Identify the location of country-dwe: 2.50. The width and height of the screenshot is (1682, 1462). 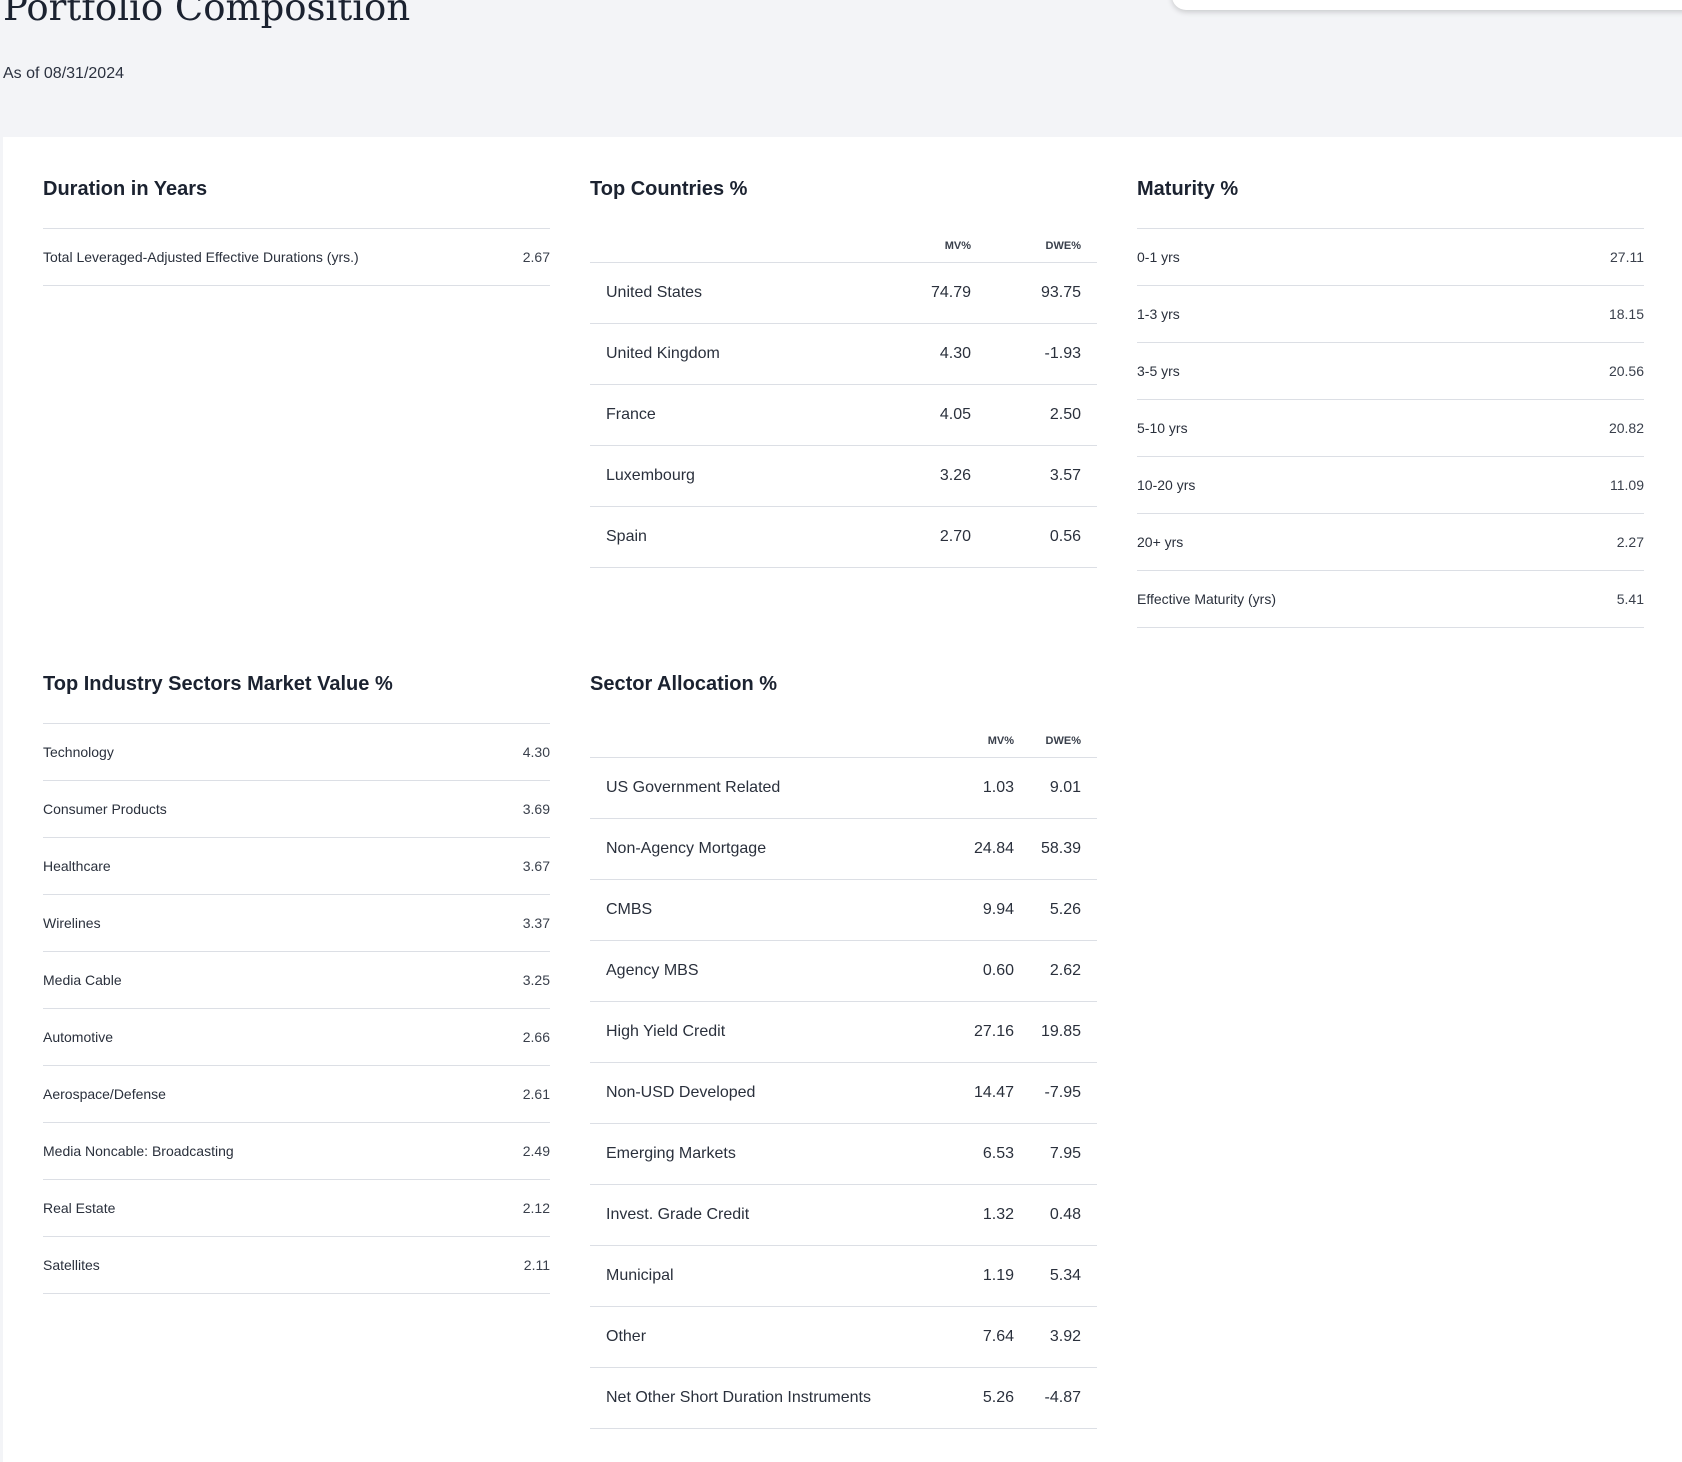
(1065, 414).